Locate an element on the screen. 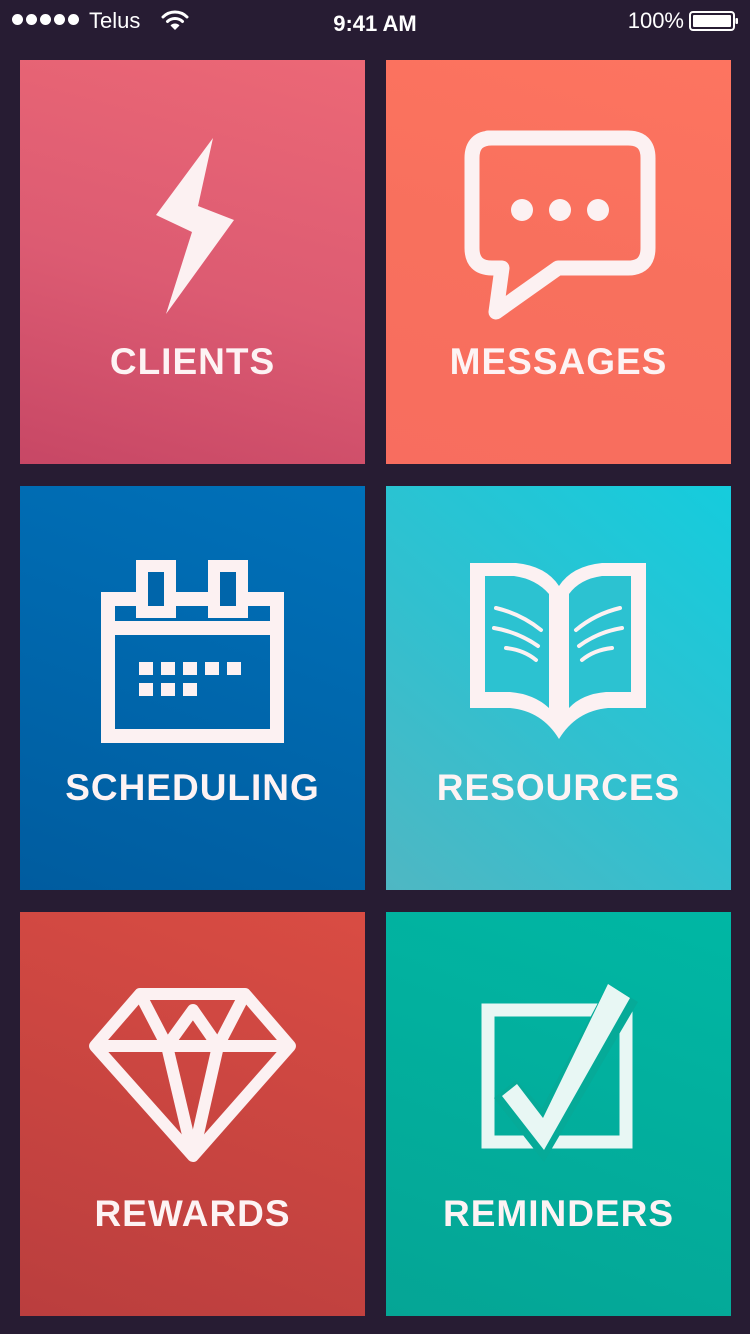  battery-icon is located at coordinates (713, 21).